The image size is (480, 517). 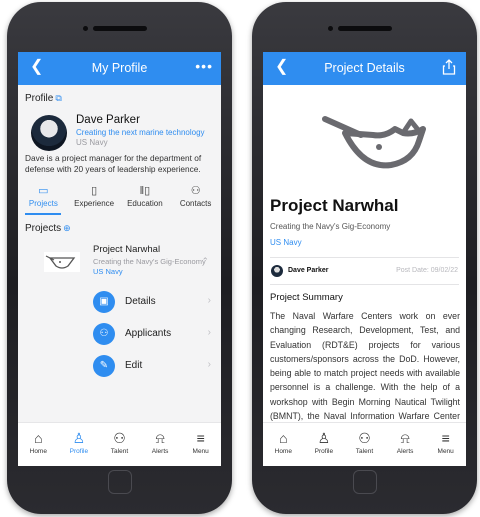 What do you see at coordinates (104, 366) in the screenshot?
I see `edit-icon: ✎` at bounding box center [104, 366].